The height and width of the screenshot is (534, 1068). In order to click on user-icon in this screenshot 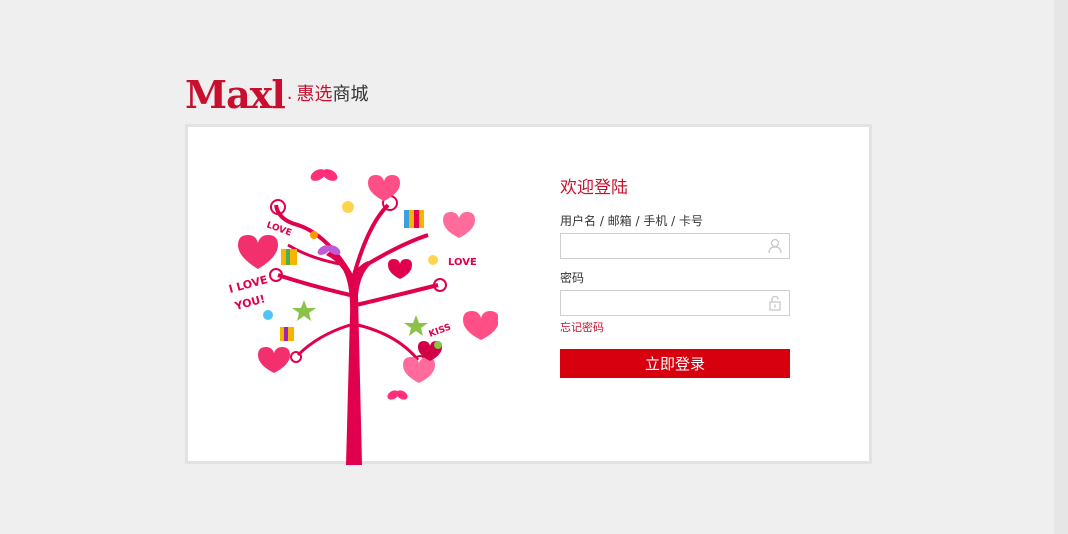, I will do `click(775, 246)`.